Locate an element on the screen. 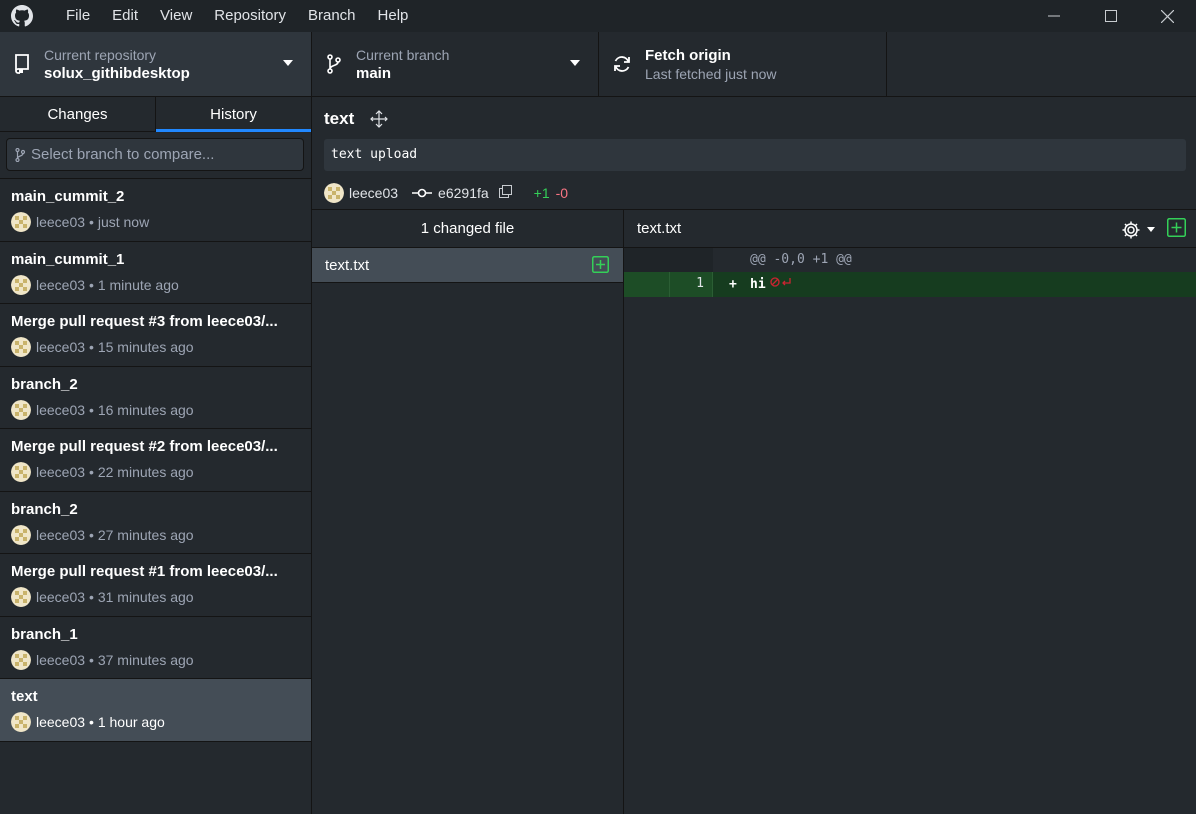 This screenshot has width=1196, height=814. commit-item-time: • just now is located at coordinates (119, 222).